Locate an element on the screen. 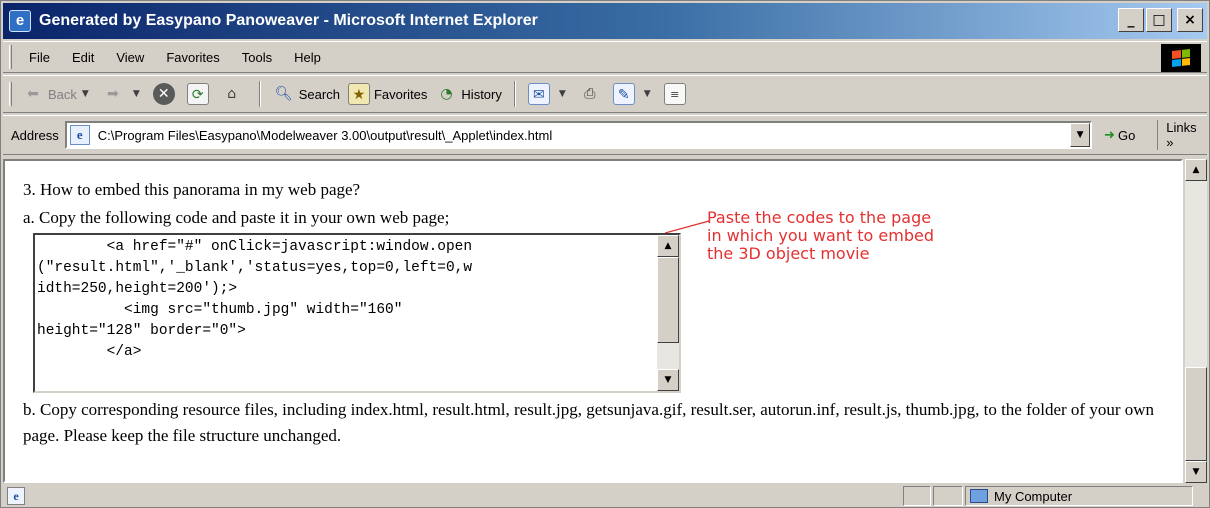  back-label: Back is located at coordinates (62, 94).